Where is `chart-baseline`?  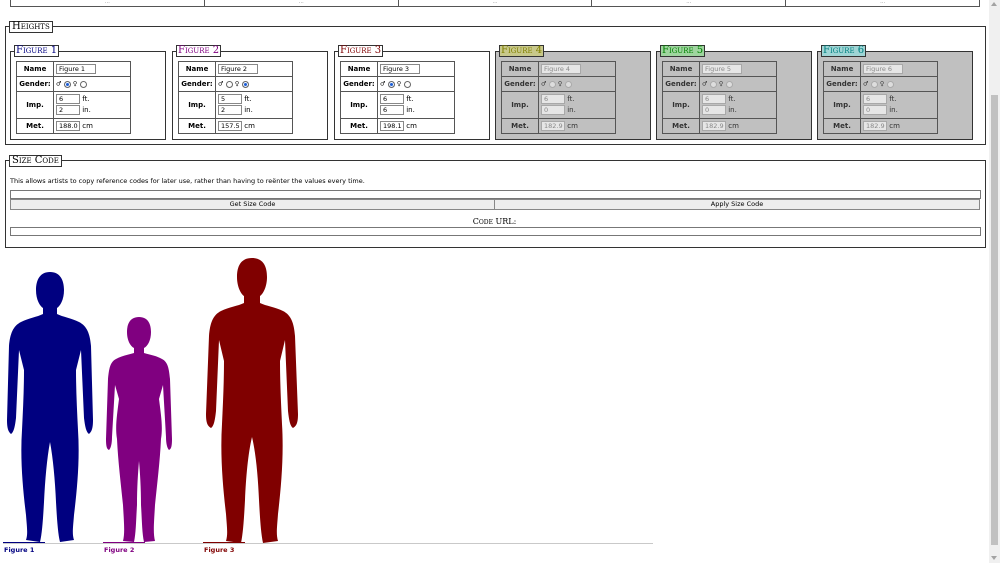 chart-baseline is located at coordinates (328, 543).